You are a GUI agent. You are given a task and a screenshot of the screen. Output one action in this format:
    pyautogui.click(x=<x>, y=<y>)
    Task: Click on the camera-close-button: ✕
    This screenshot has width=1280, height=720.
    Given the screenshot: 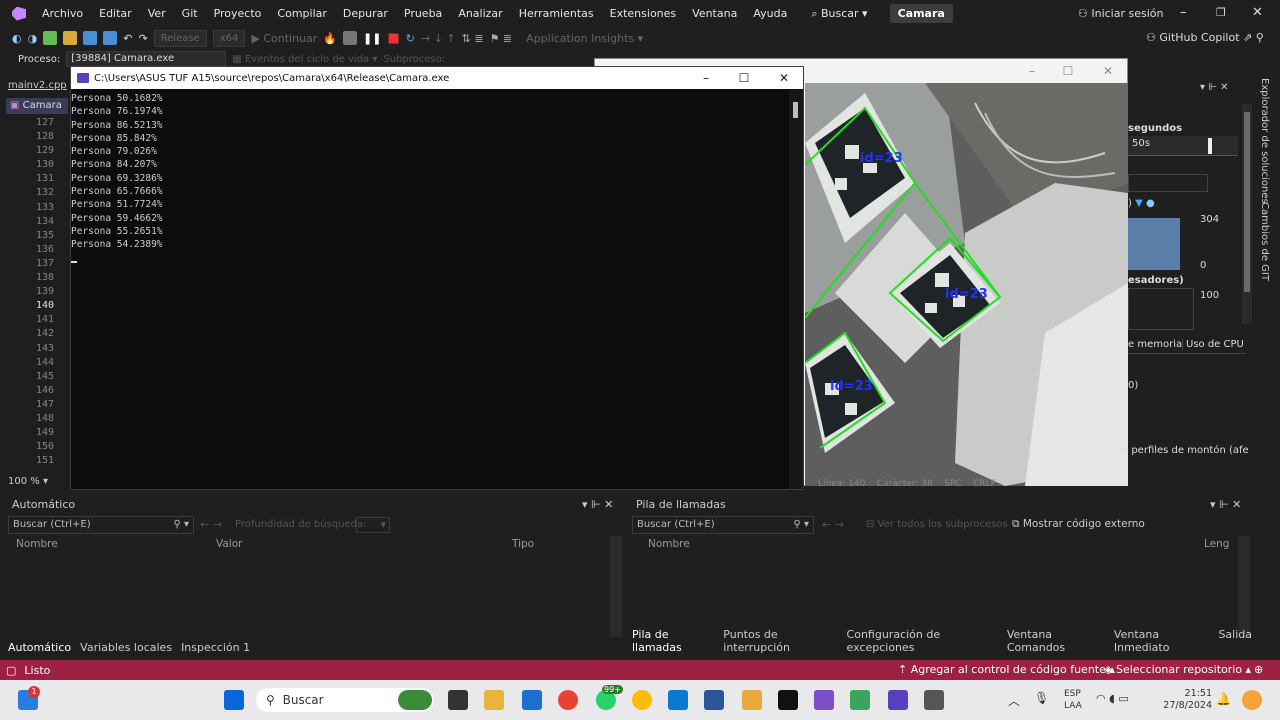 What is the action you would take?
    pyautogui.click(x=1108, y=71)
    